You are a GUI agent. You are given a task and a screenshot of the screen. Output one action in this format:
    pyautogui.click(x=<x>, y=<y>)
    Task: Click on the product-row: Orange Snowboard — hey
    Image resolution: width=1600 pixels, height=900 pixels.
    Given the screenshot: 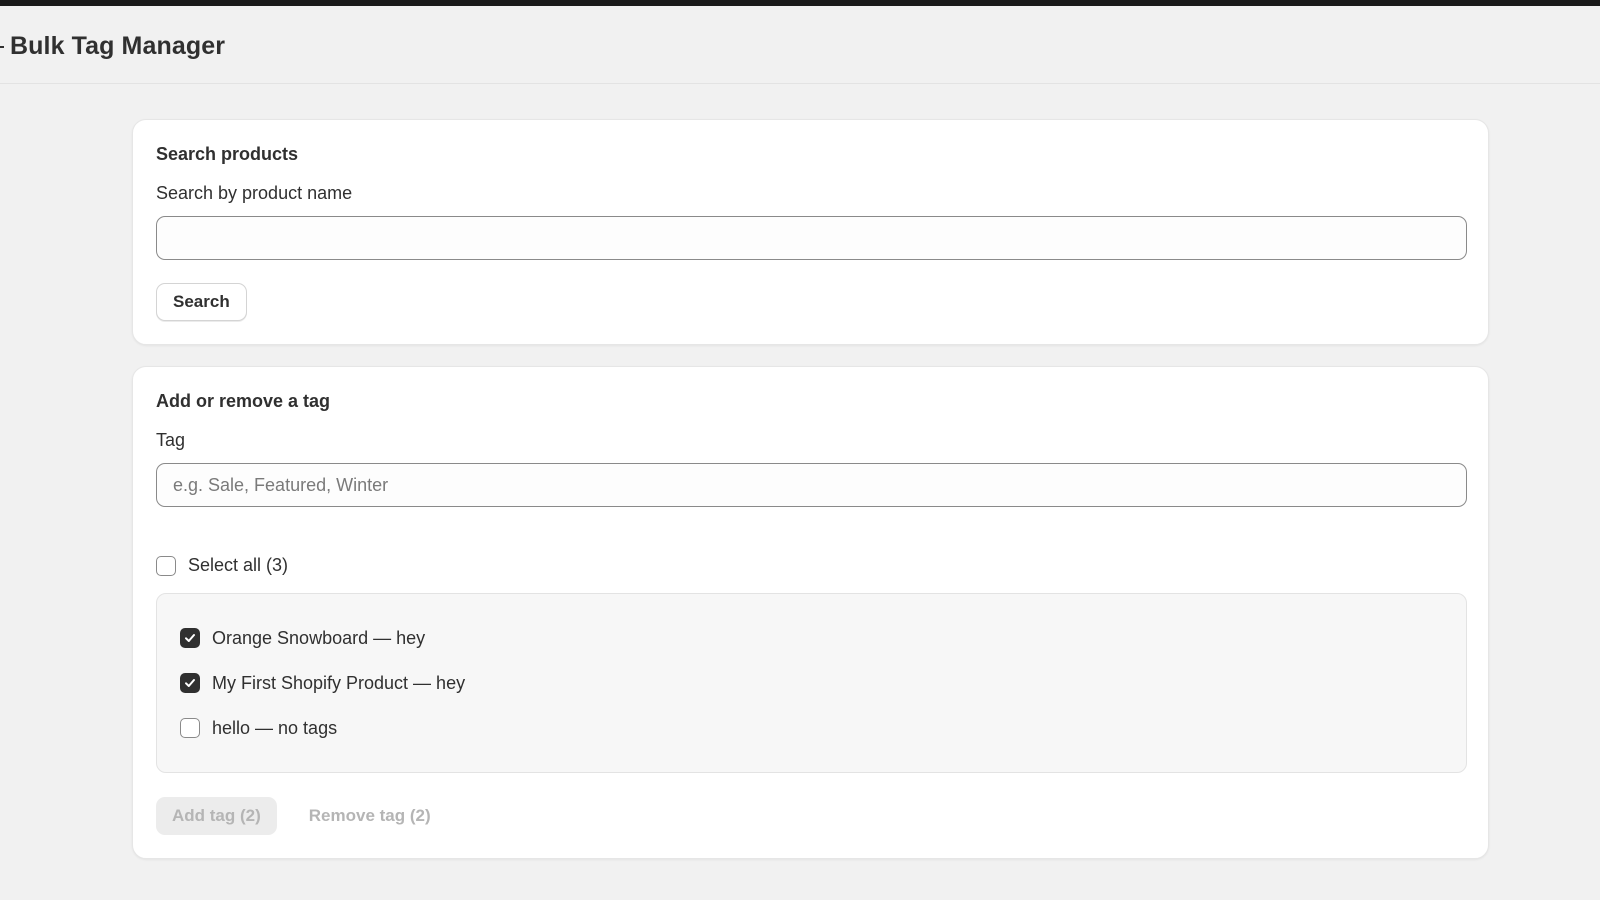 What is the action you would take?
    pyautogui.click(x=823, y=638)
    